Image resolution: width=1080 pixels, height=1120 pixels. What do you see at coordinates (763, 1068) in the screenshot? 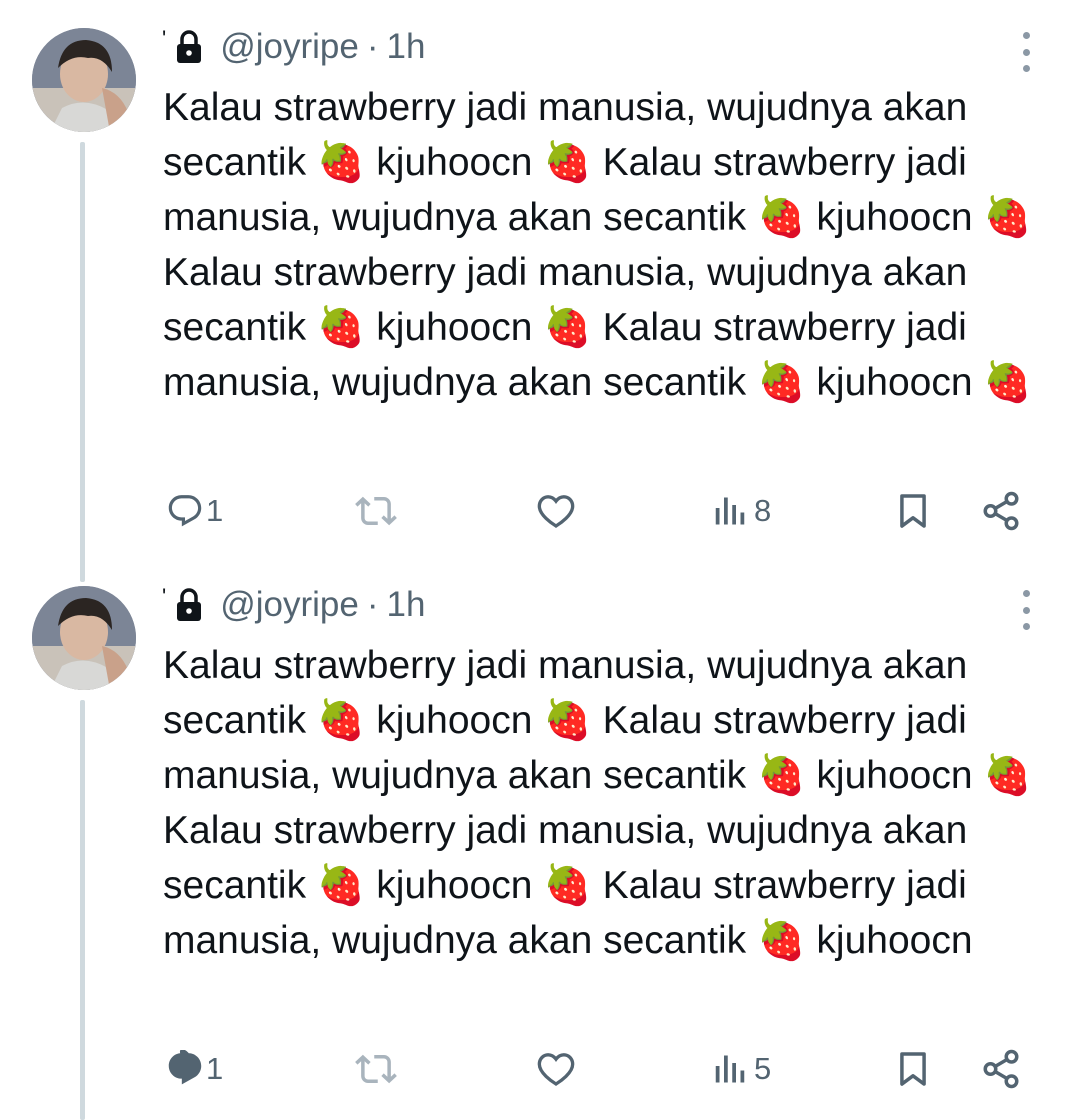
I see `view-count: 5` at bounding box center [763, 1068].